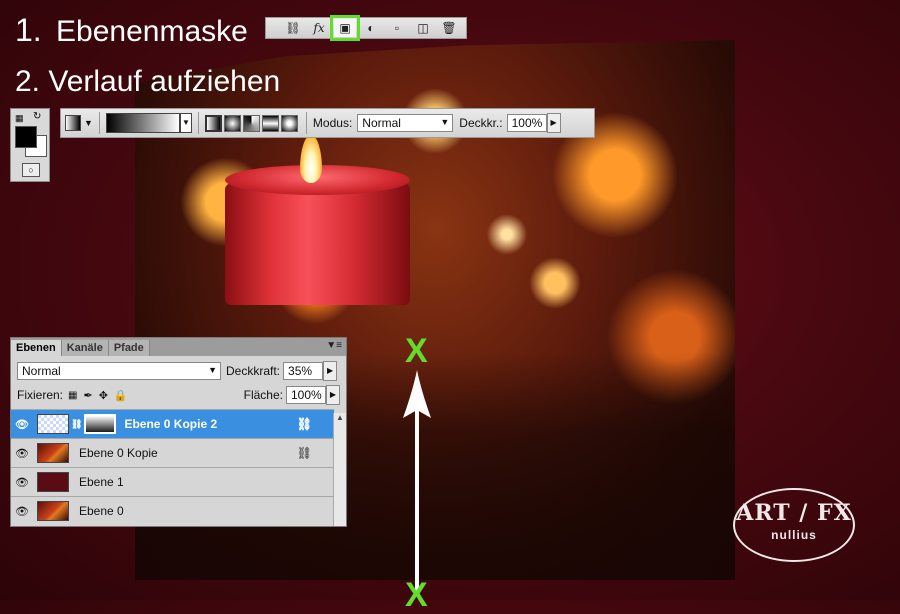  I want to click on layer-row-ebene-0-kopie: 👁 Ebene 0 Kopie ⛓, so click(172, 452).